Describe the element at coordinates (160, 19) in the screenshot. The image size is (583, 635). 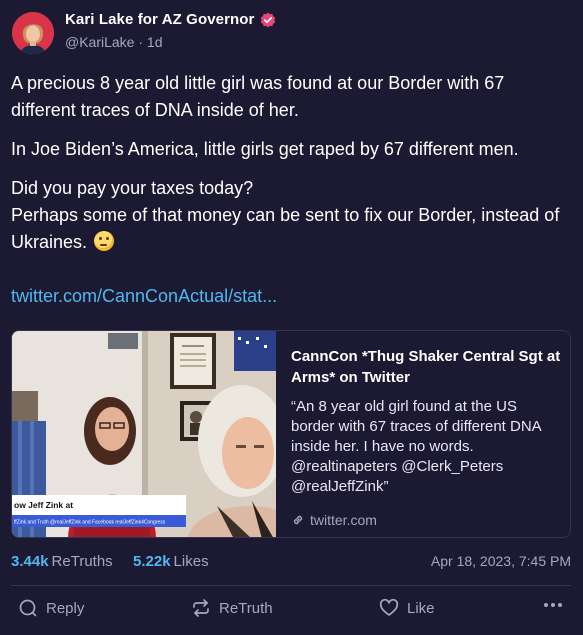
I see `author-display-name: Kari Lake for AZ Governor` at that location.